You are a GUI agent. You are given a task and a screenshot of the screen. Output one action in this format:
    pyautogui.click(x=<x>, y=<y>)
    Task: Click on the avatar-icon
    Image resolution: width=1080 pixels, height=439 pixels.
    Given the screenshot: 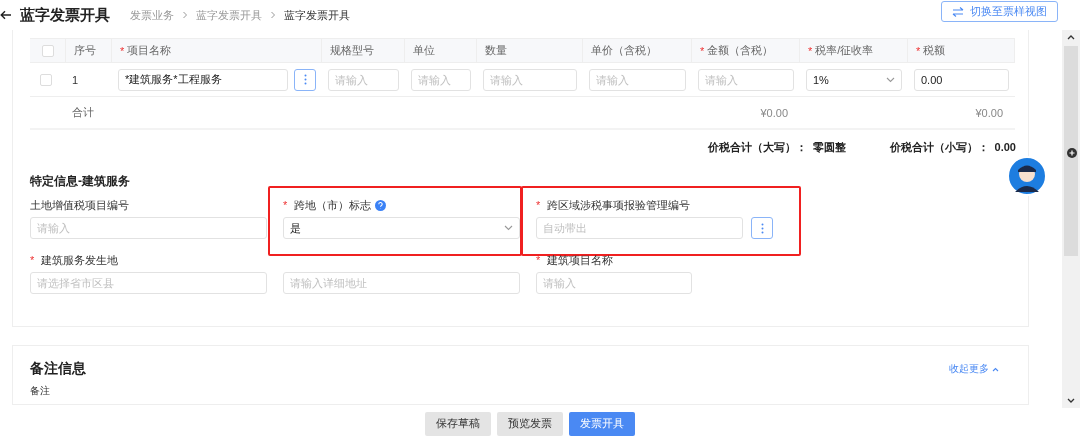 What is the action you would take?
    pyautogui.click(x=1027, y=176)
    